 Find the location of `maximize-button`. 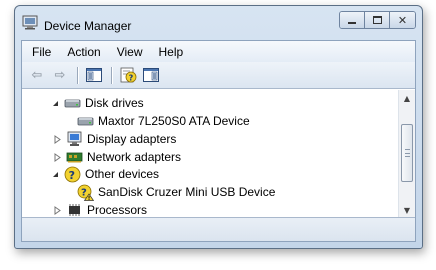

maximize-button is located at coordinates (377, 20).